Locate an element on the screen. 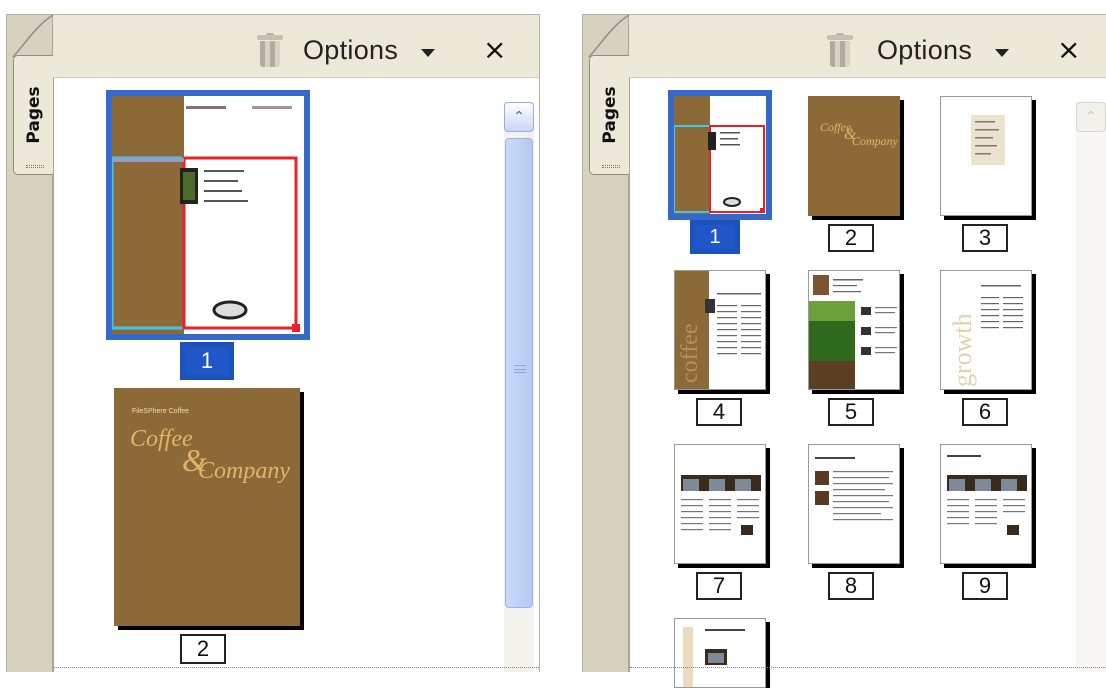 The image size is (1106, 688). page-thumbnail-6: growth is located at coordinates (986, 330).